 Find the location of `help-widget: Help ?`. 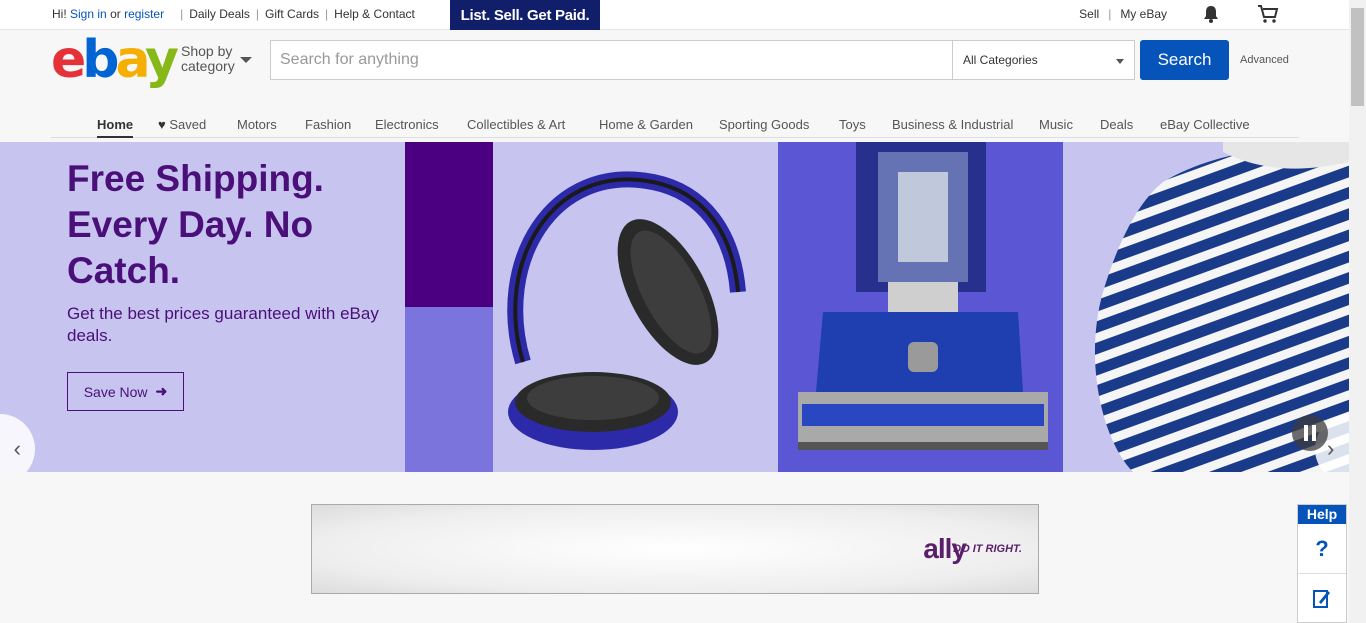

help-widget: Help ? is located at coordinates (1322, 563).